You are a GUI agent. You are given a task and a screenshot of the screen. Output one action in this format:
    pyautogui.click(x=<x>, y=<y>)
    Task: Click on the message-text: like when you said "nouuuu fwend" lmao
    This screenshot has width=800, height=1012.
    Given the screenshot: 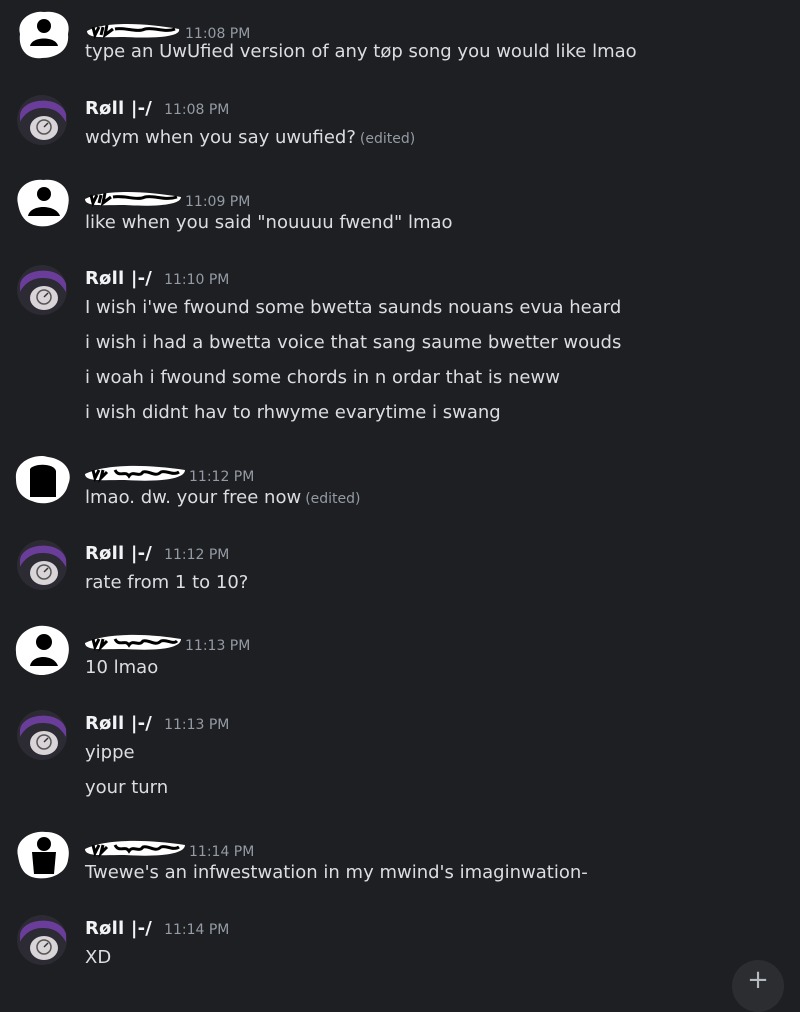 What is the action you would take?
    pyautogui.click(x=269, y=222)
    